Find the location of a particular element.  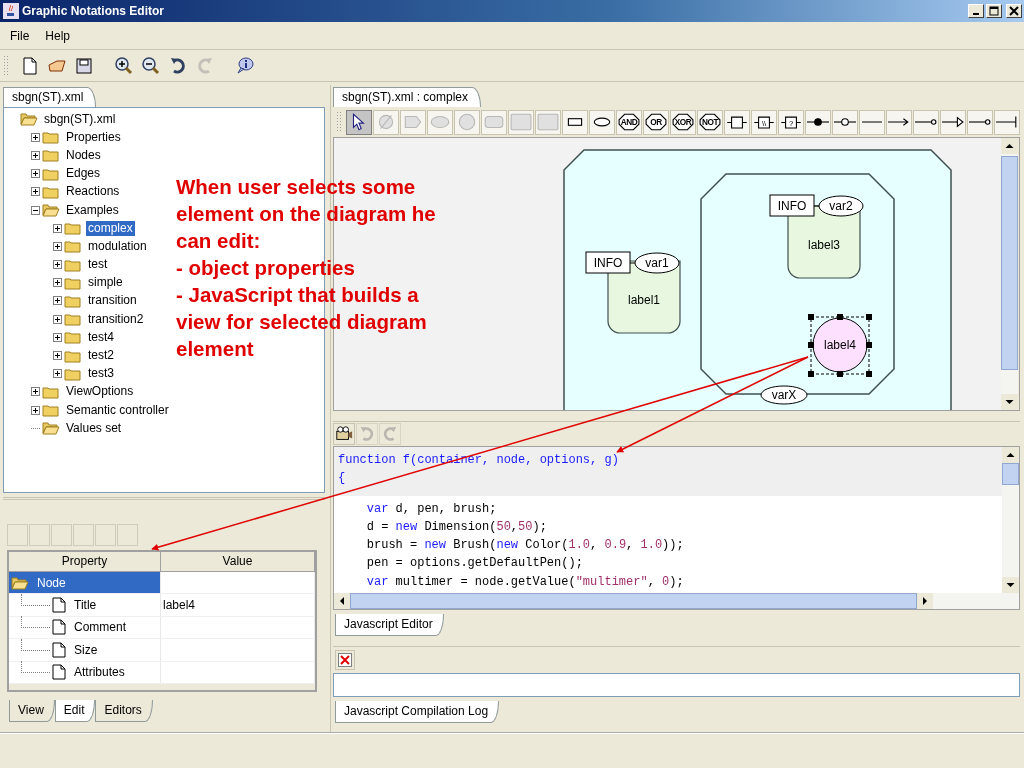

log-output-field is located at coordinates (676, 685).